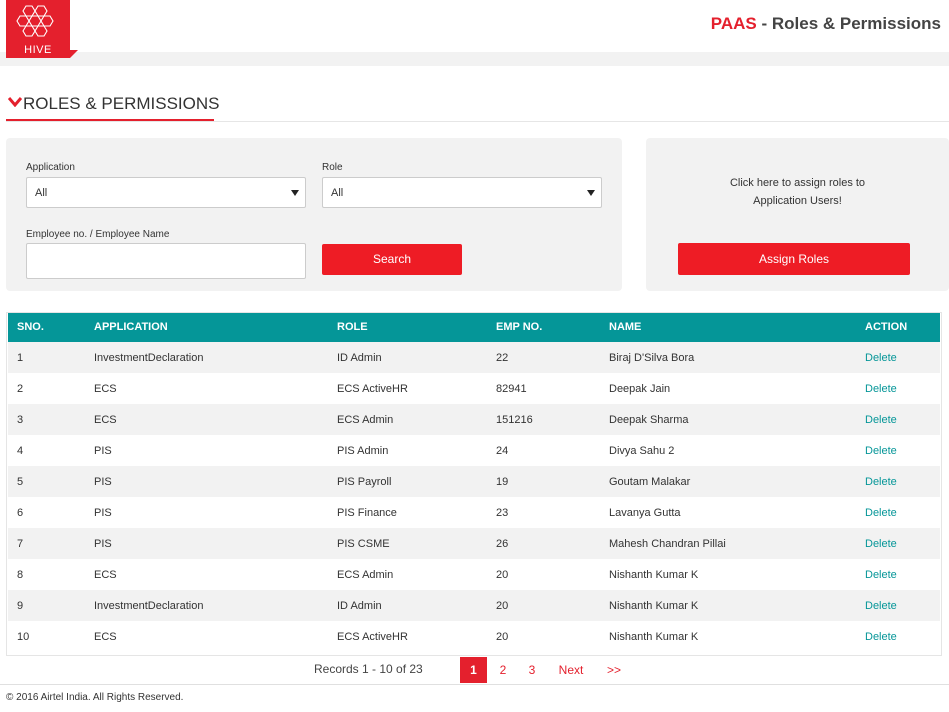 This screenshot has height=712, width=949. I want to click on cell-name: Deepak Jain, so click(640, 388).